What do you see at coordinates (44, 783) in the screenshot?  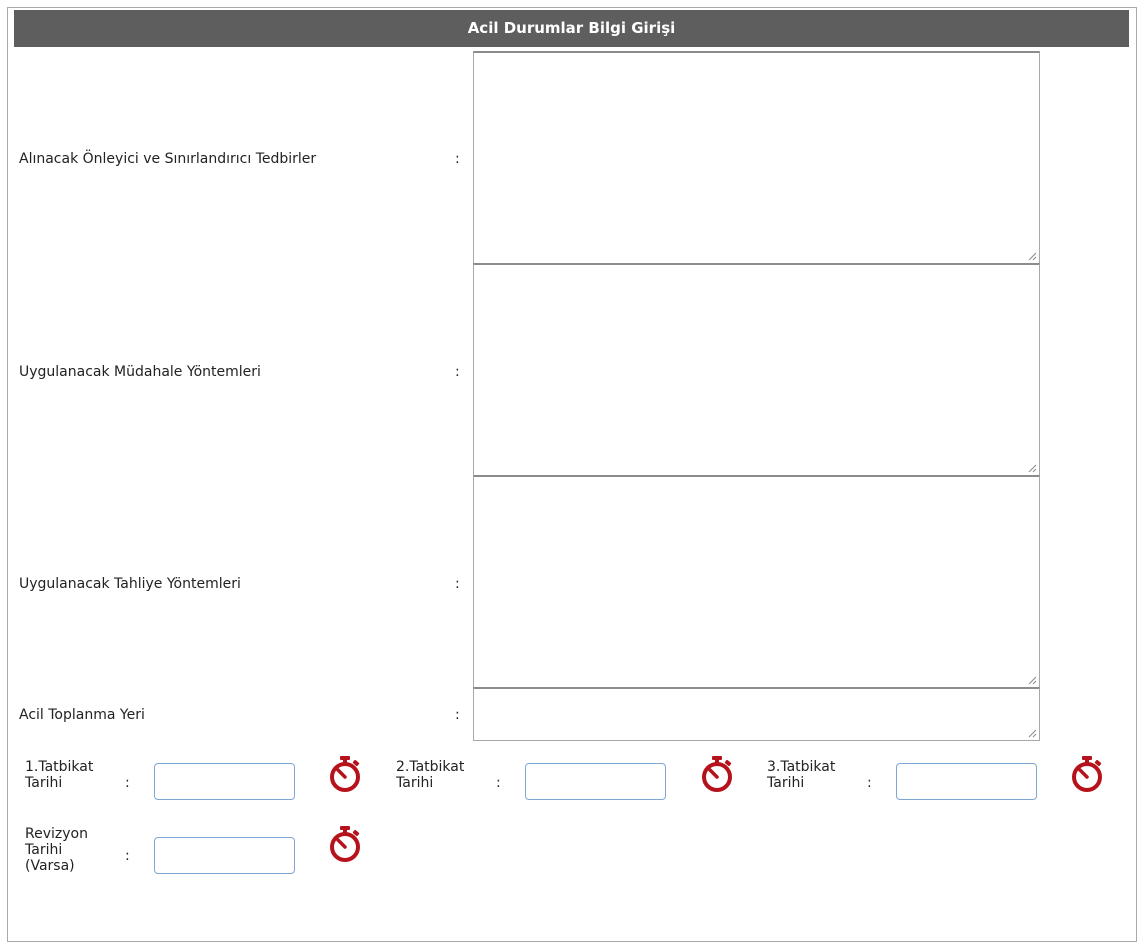 I see `drill1-label-line2: Tarihi` at bounding box center [44, 783].